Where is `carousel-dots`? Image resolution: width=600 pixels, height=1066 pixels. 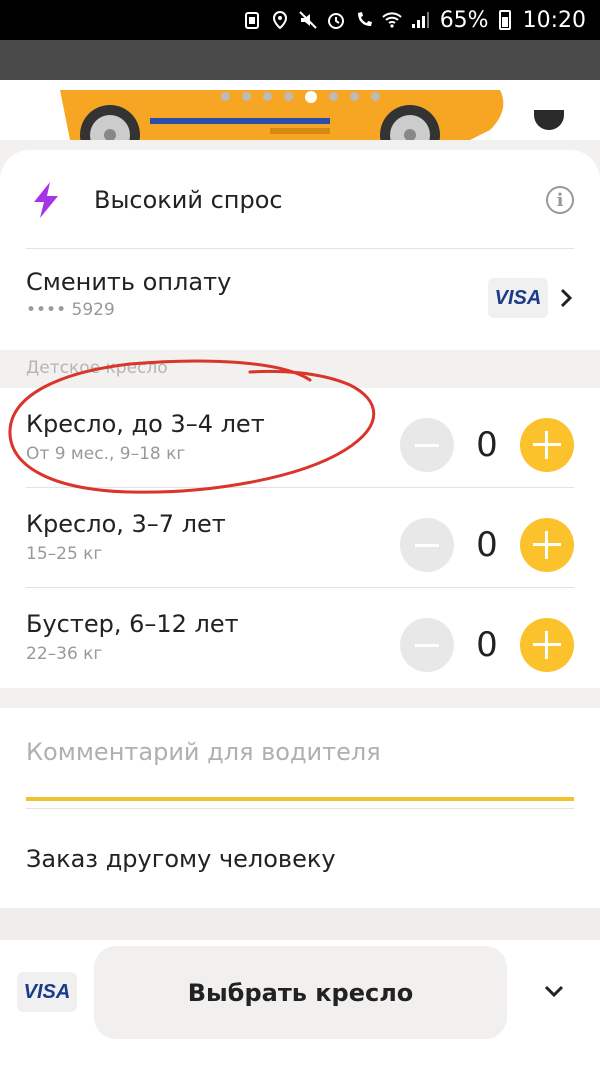
carousel-dots is located at coordinates (300, 97).